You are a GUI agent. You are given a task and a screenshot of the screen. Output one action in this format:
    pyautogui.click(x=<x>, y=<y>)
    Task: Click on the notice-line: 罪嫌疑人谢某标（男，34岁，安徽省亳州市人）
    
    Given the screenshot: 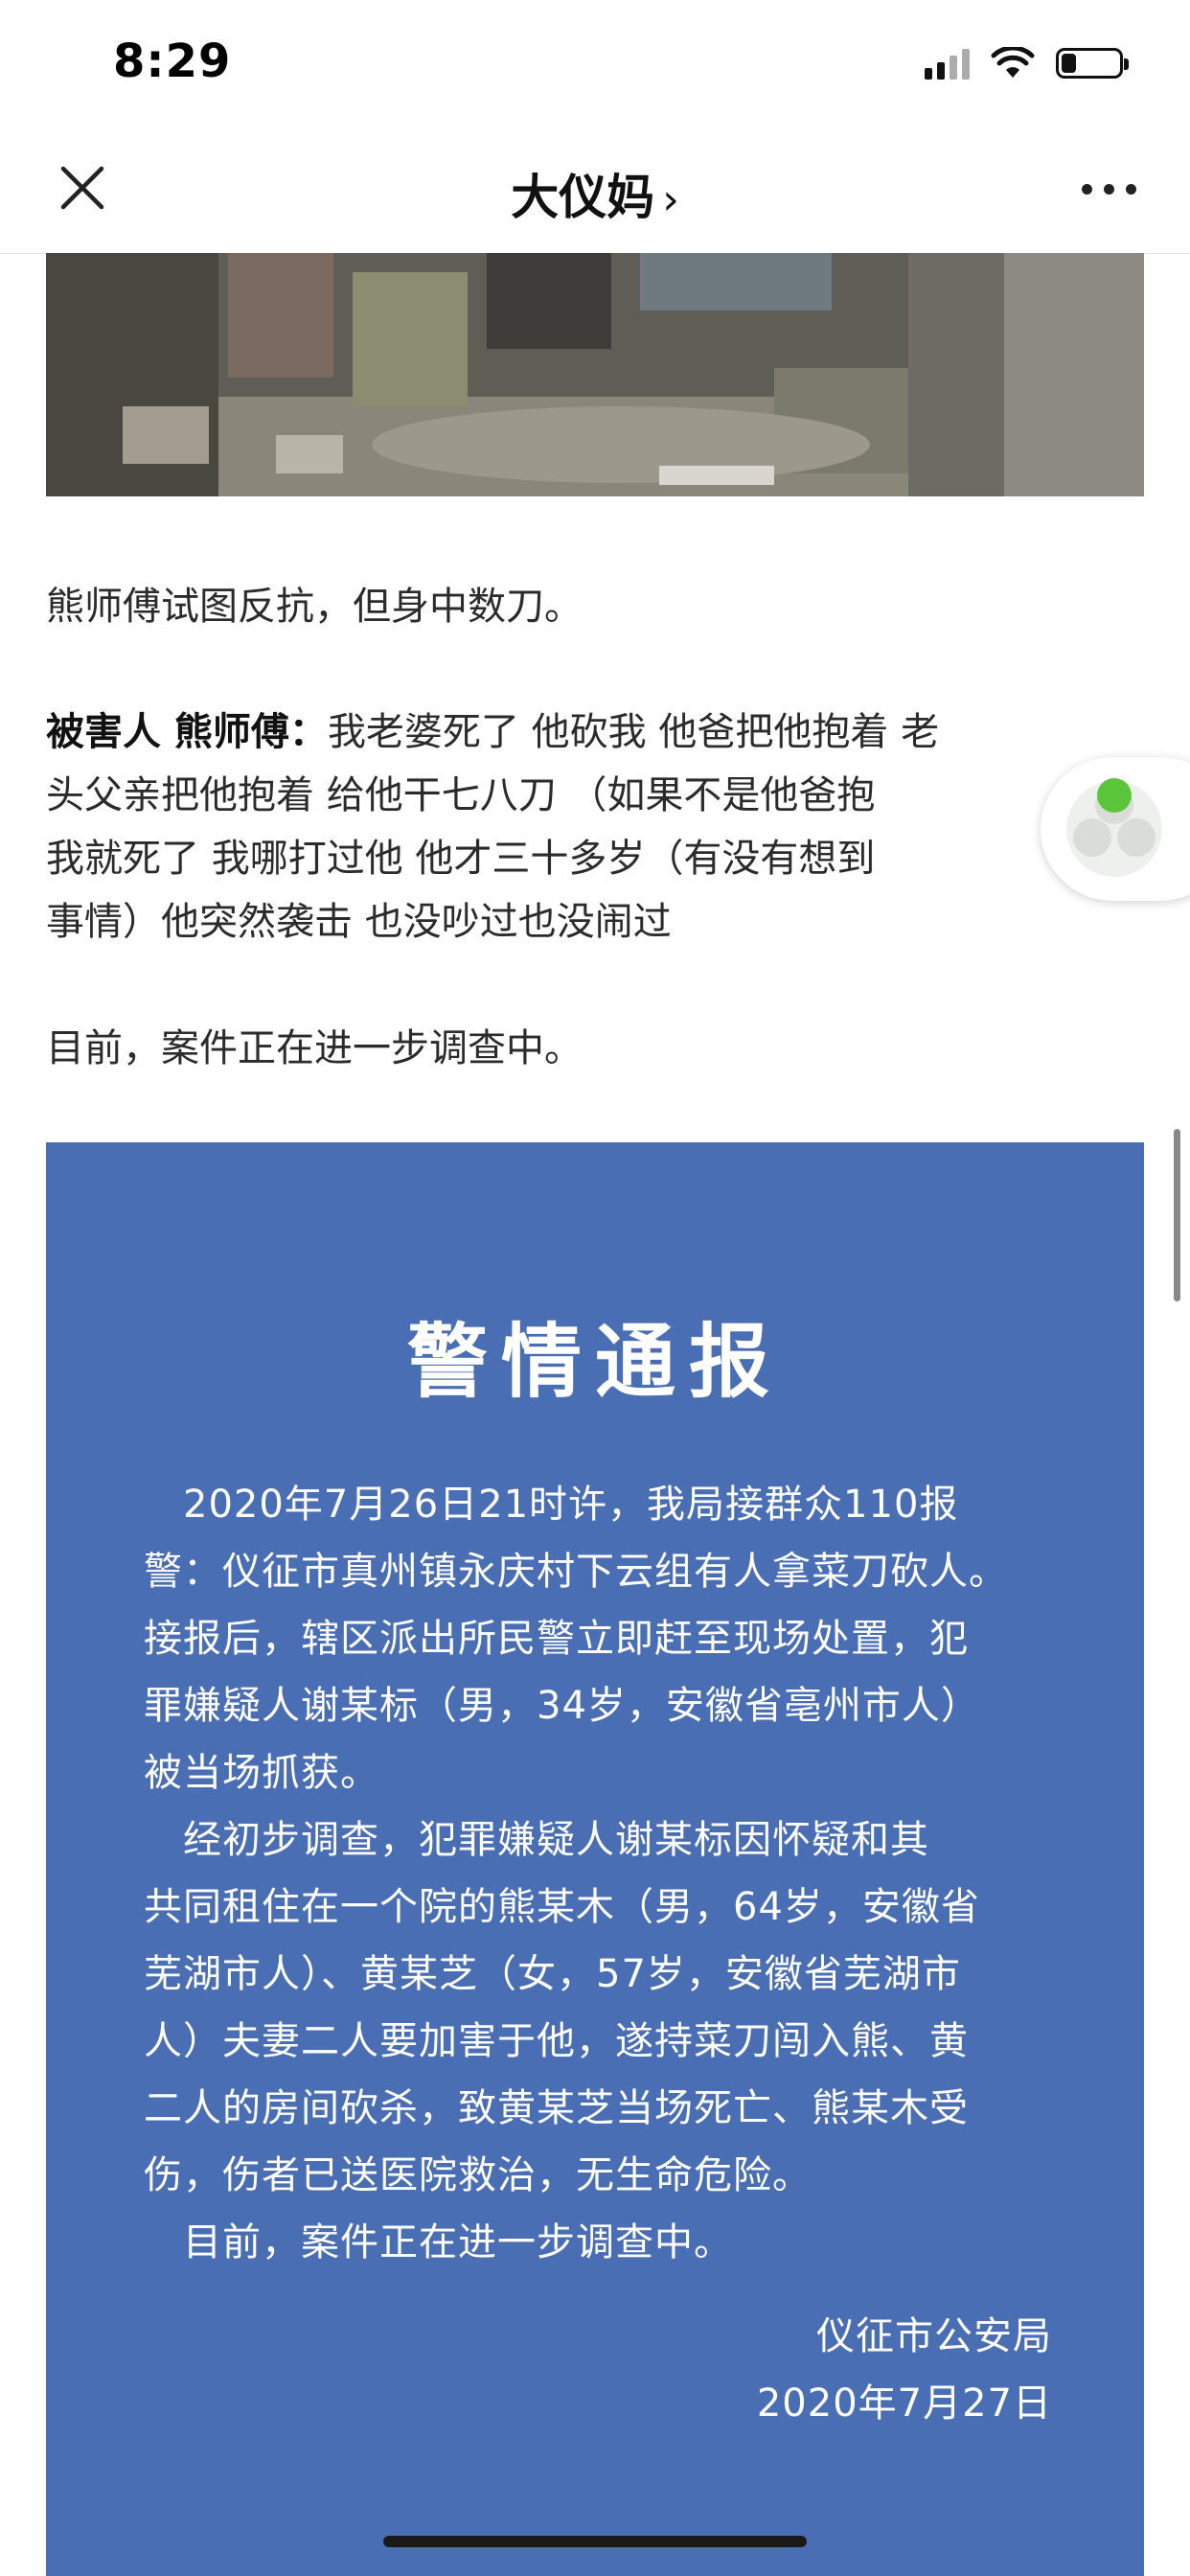 What is the action you would take?
    pyautogui.click(x=562, y=1706)
    